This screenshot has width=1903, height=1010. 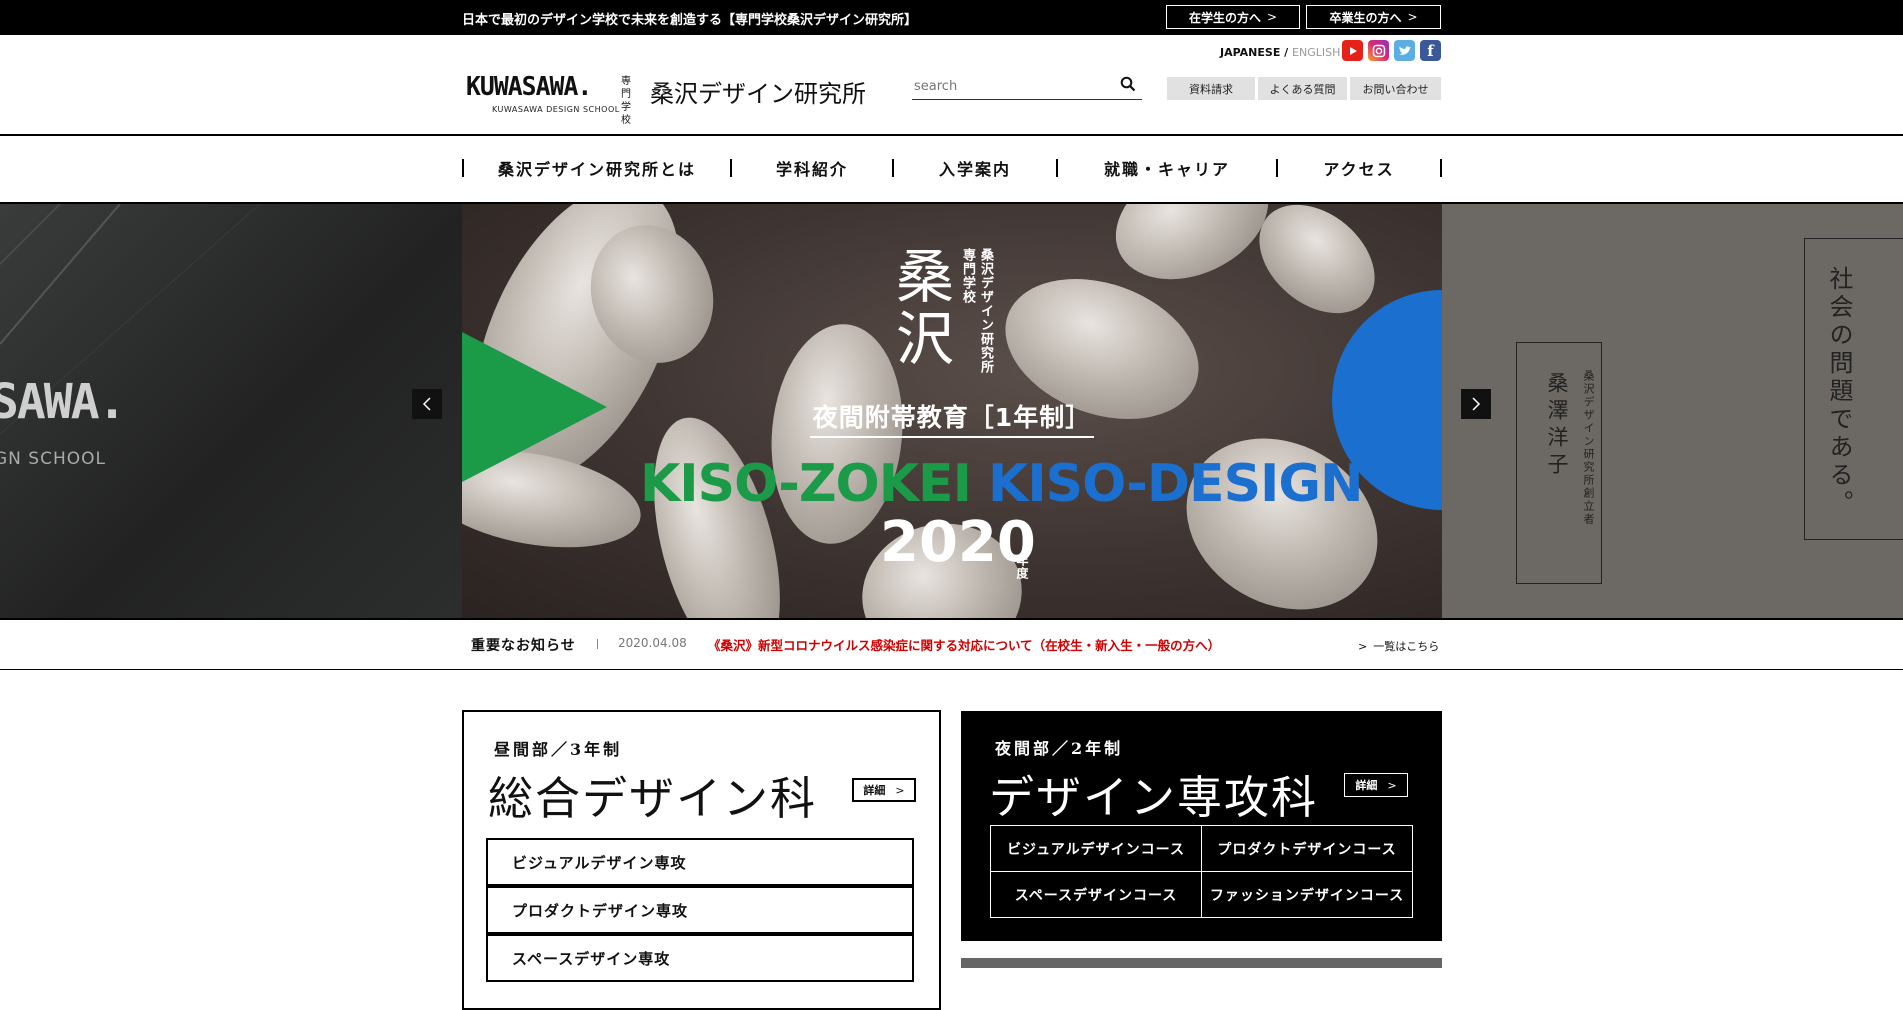 What do you see at coordinates (1404, 50) in the screenshot?
I see `twitter-icon` at bounding box center [1404, 50].